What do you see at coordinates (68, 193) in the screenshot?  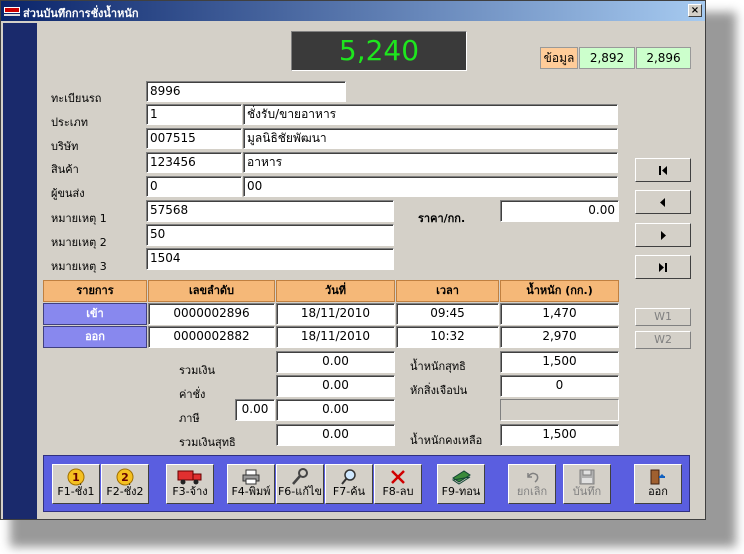 I see `sender-label: ผู้ขนส่ง` at bounding box center [68, 193].